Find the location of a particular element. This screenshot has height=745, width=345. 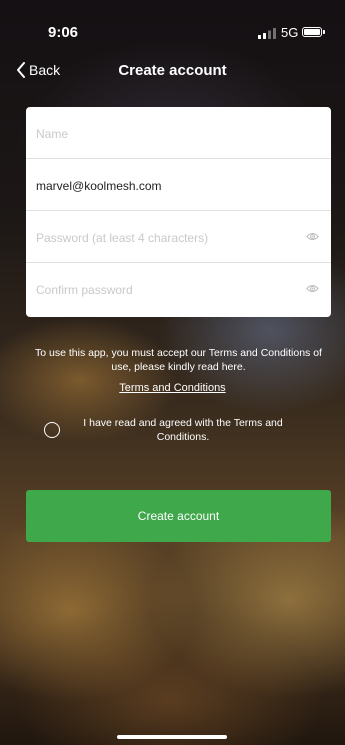

network-label: 5G is located at coordinates (290, 32).